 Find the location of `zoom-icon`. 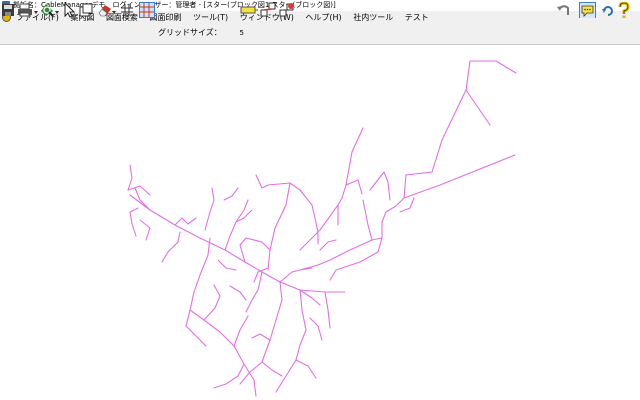

zoom-icon is located at coordinates (47, 10).